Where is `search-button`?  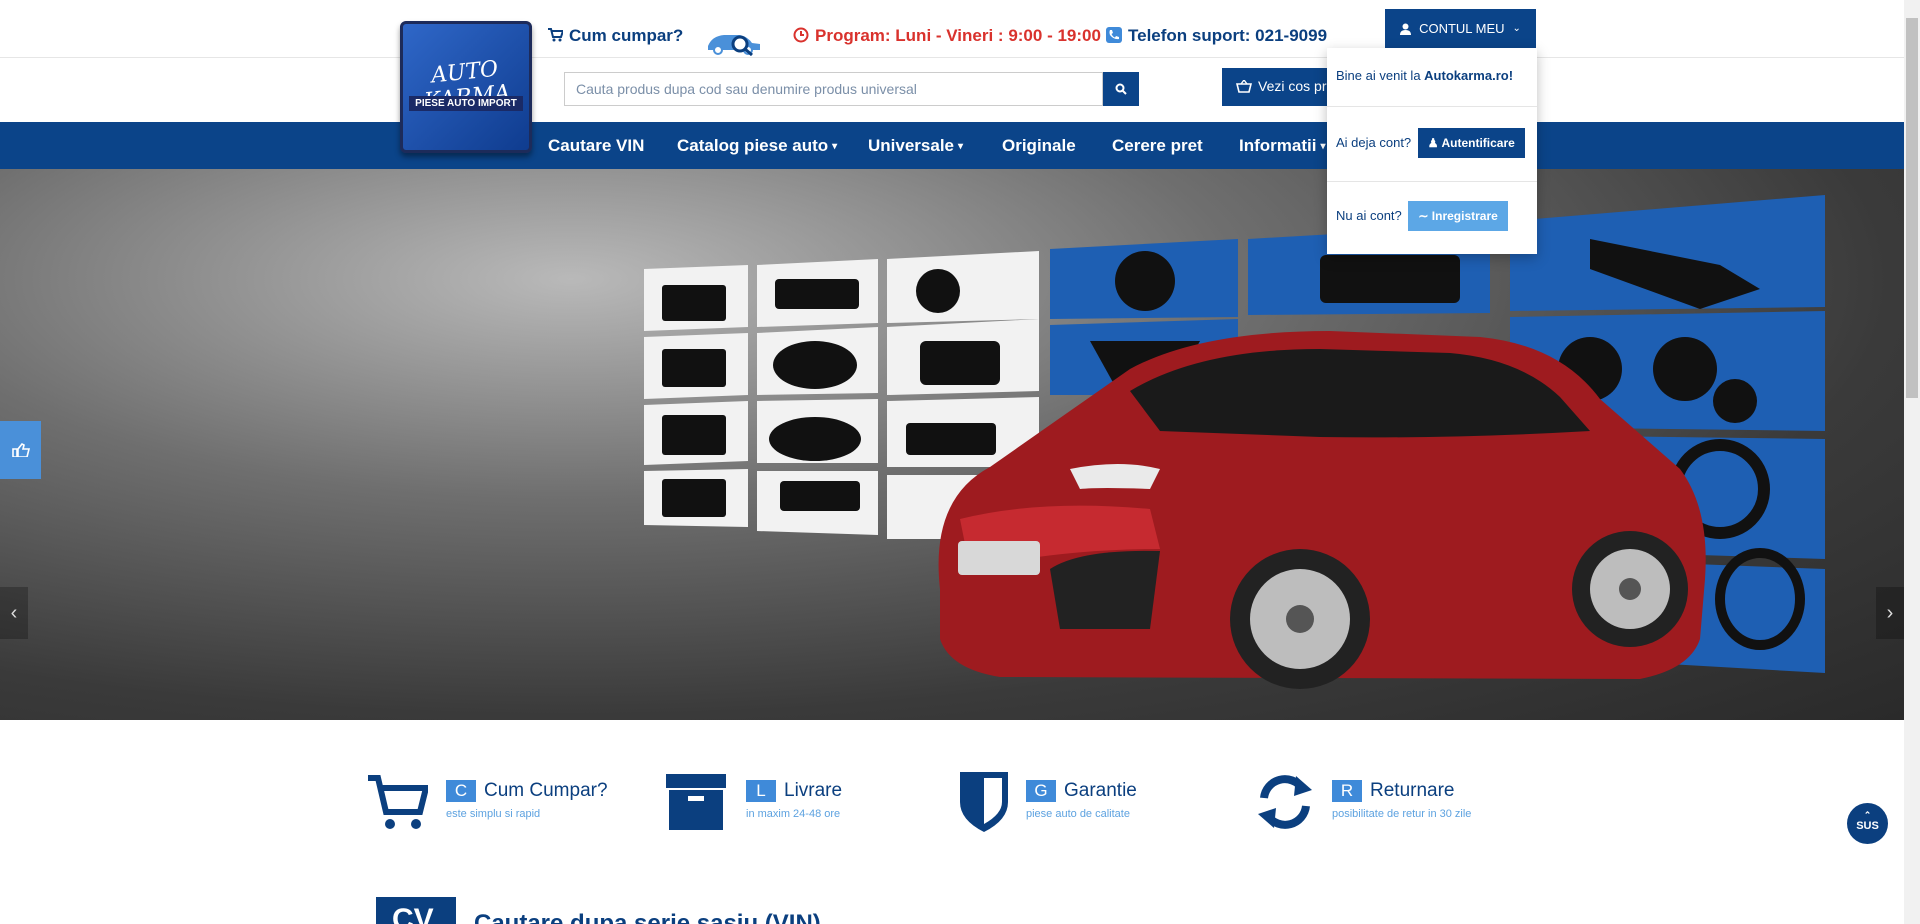
search-button is located at coordinates (1121, 89).